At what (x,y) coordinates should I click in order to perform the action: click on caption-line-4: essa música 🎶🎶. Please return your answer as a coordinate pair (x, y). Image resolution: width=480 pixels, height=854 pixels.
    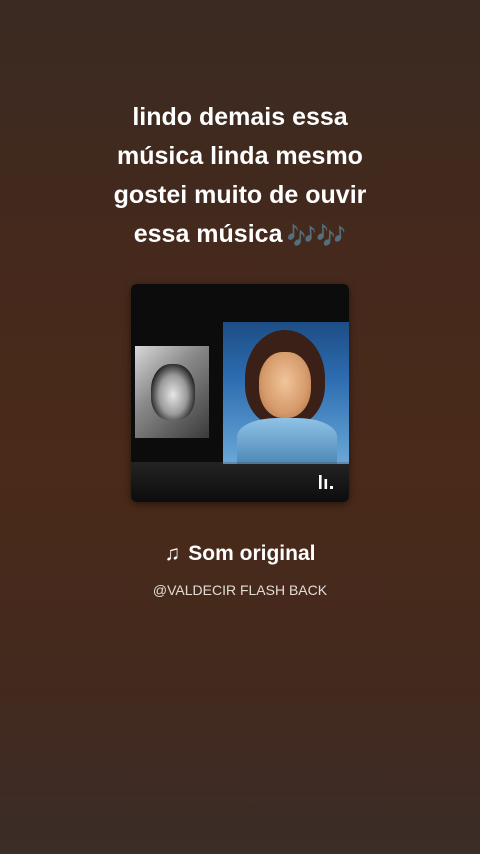
    Looking at the image, I should click on (240, 235).